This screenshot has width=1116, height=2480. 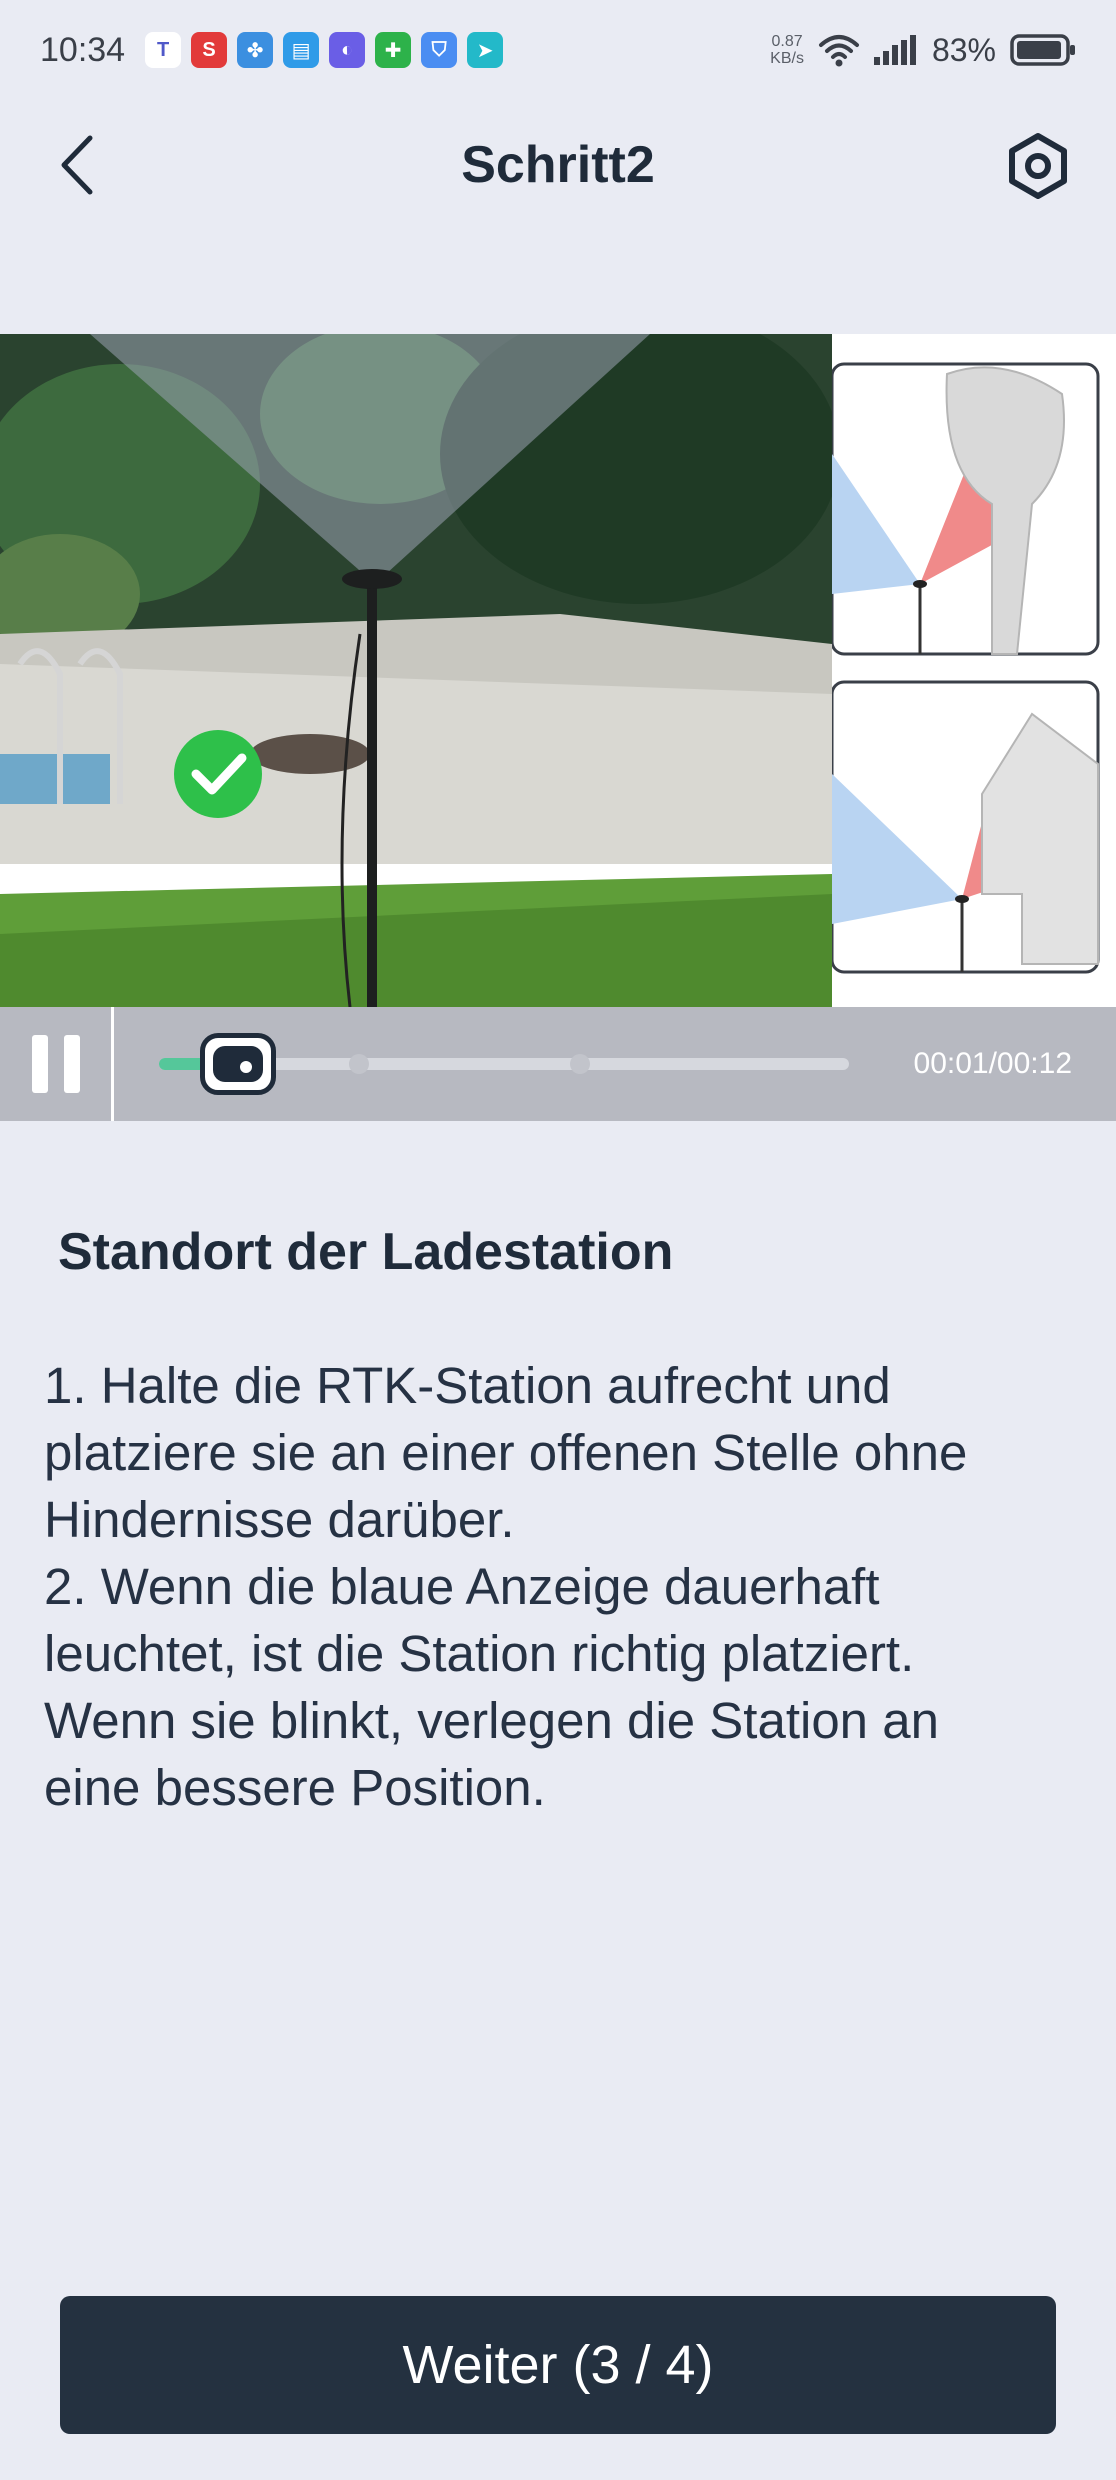 What do you see at coordinates (894, 50) in the screenshot?
I see `signal-icon` at bounding box center [894, 50].